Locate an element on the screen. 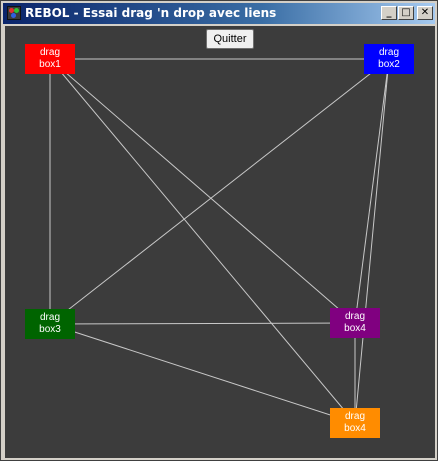 This screenshot has width=438, height=461. drag-box-4-orange: drag box4 is located at coordinates (355, 423).